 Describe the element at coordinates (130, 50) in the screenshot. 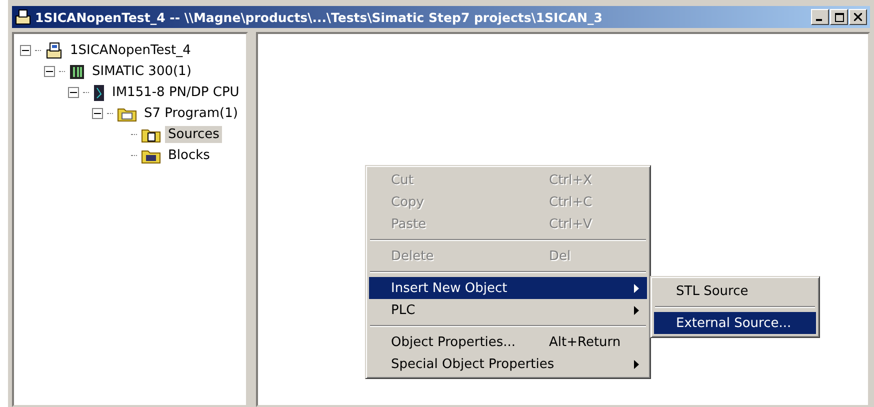

I see `tree-item: 1SICANopenTest_4` at that location.